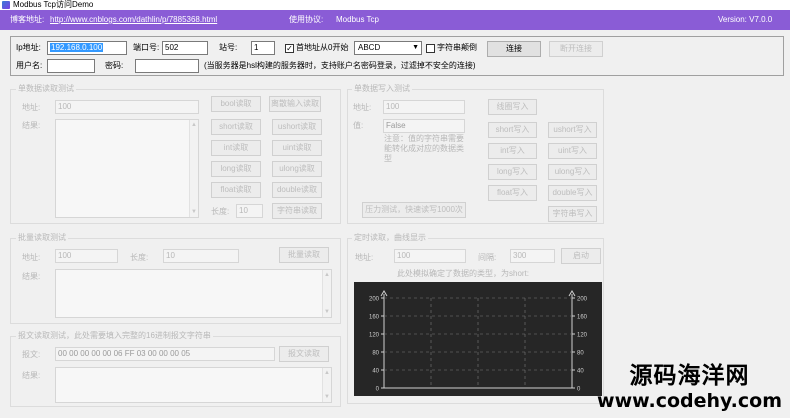  Describe the element at coordinates (430, 256) in the screenshot. I see `timed-read-address-input: 100` at that location.